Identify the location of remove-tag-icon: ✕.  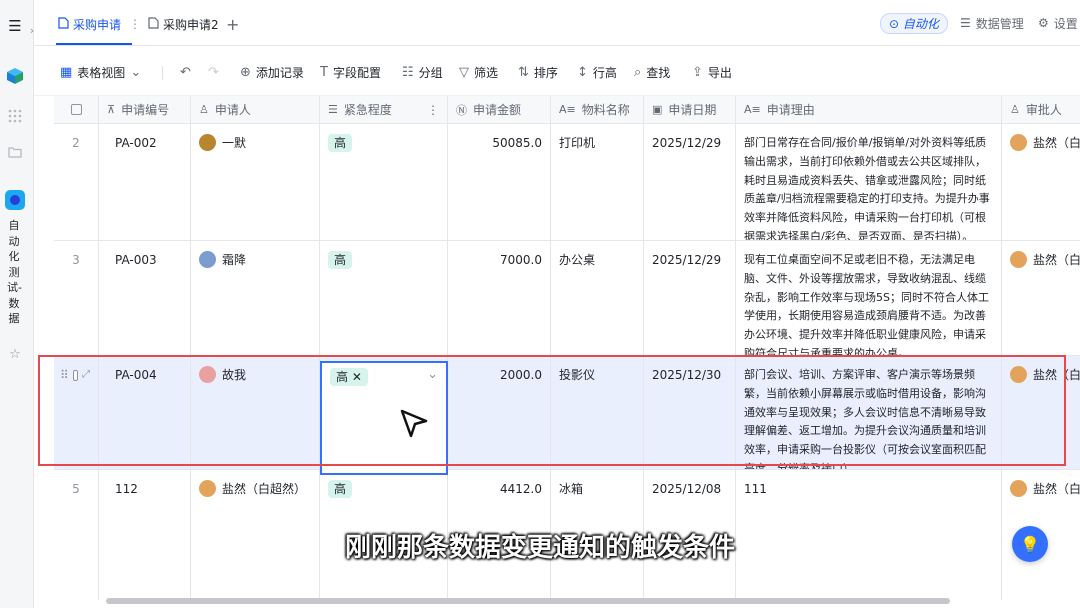
(357, 377).